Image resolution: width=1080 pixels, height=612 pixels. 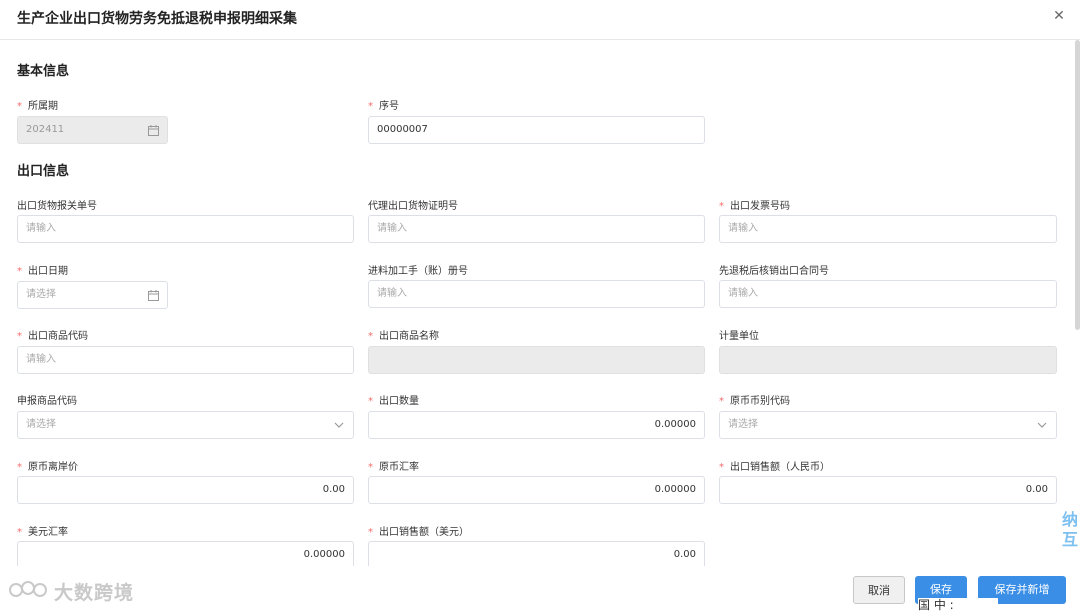 I want to click on sales-usd-label: * 出口销售额（美元）, so click(x=418, y=532).